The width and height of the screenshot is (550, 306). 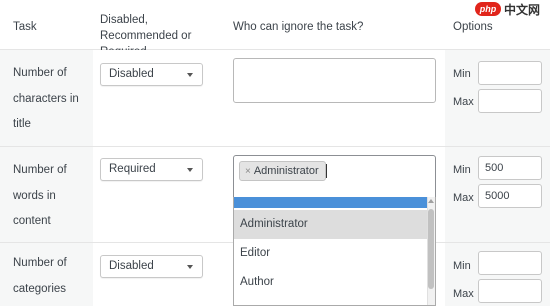 What do you see at coordinates (431, 201) in the screenshot?
I see `scroll-up-icon` at bounding box center [431, 201].